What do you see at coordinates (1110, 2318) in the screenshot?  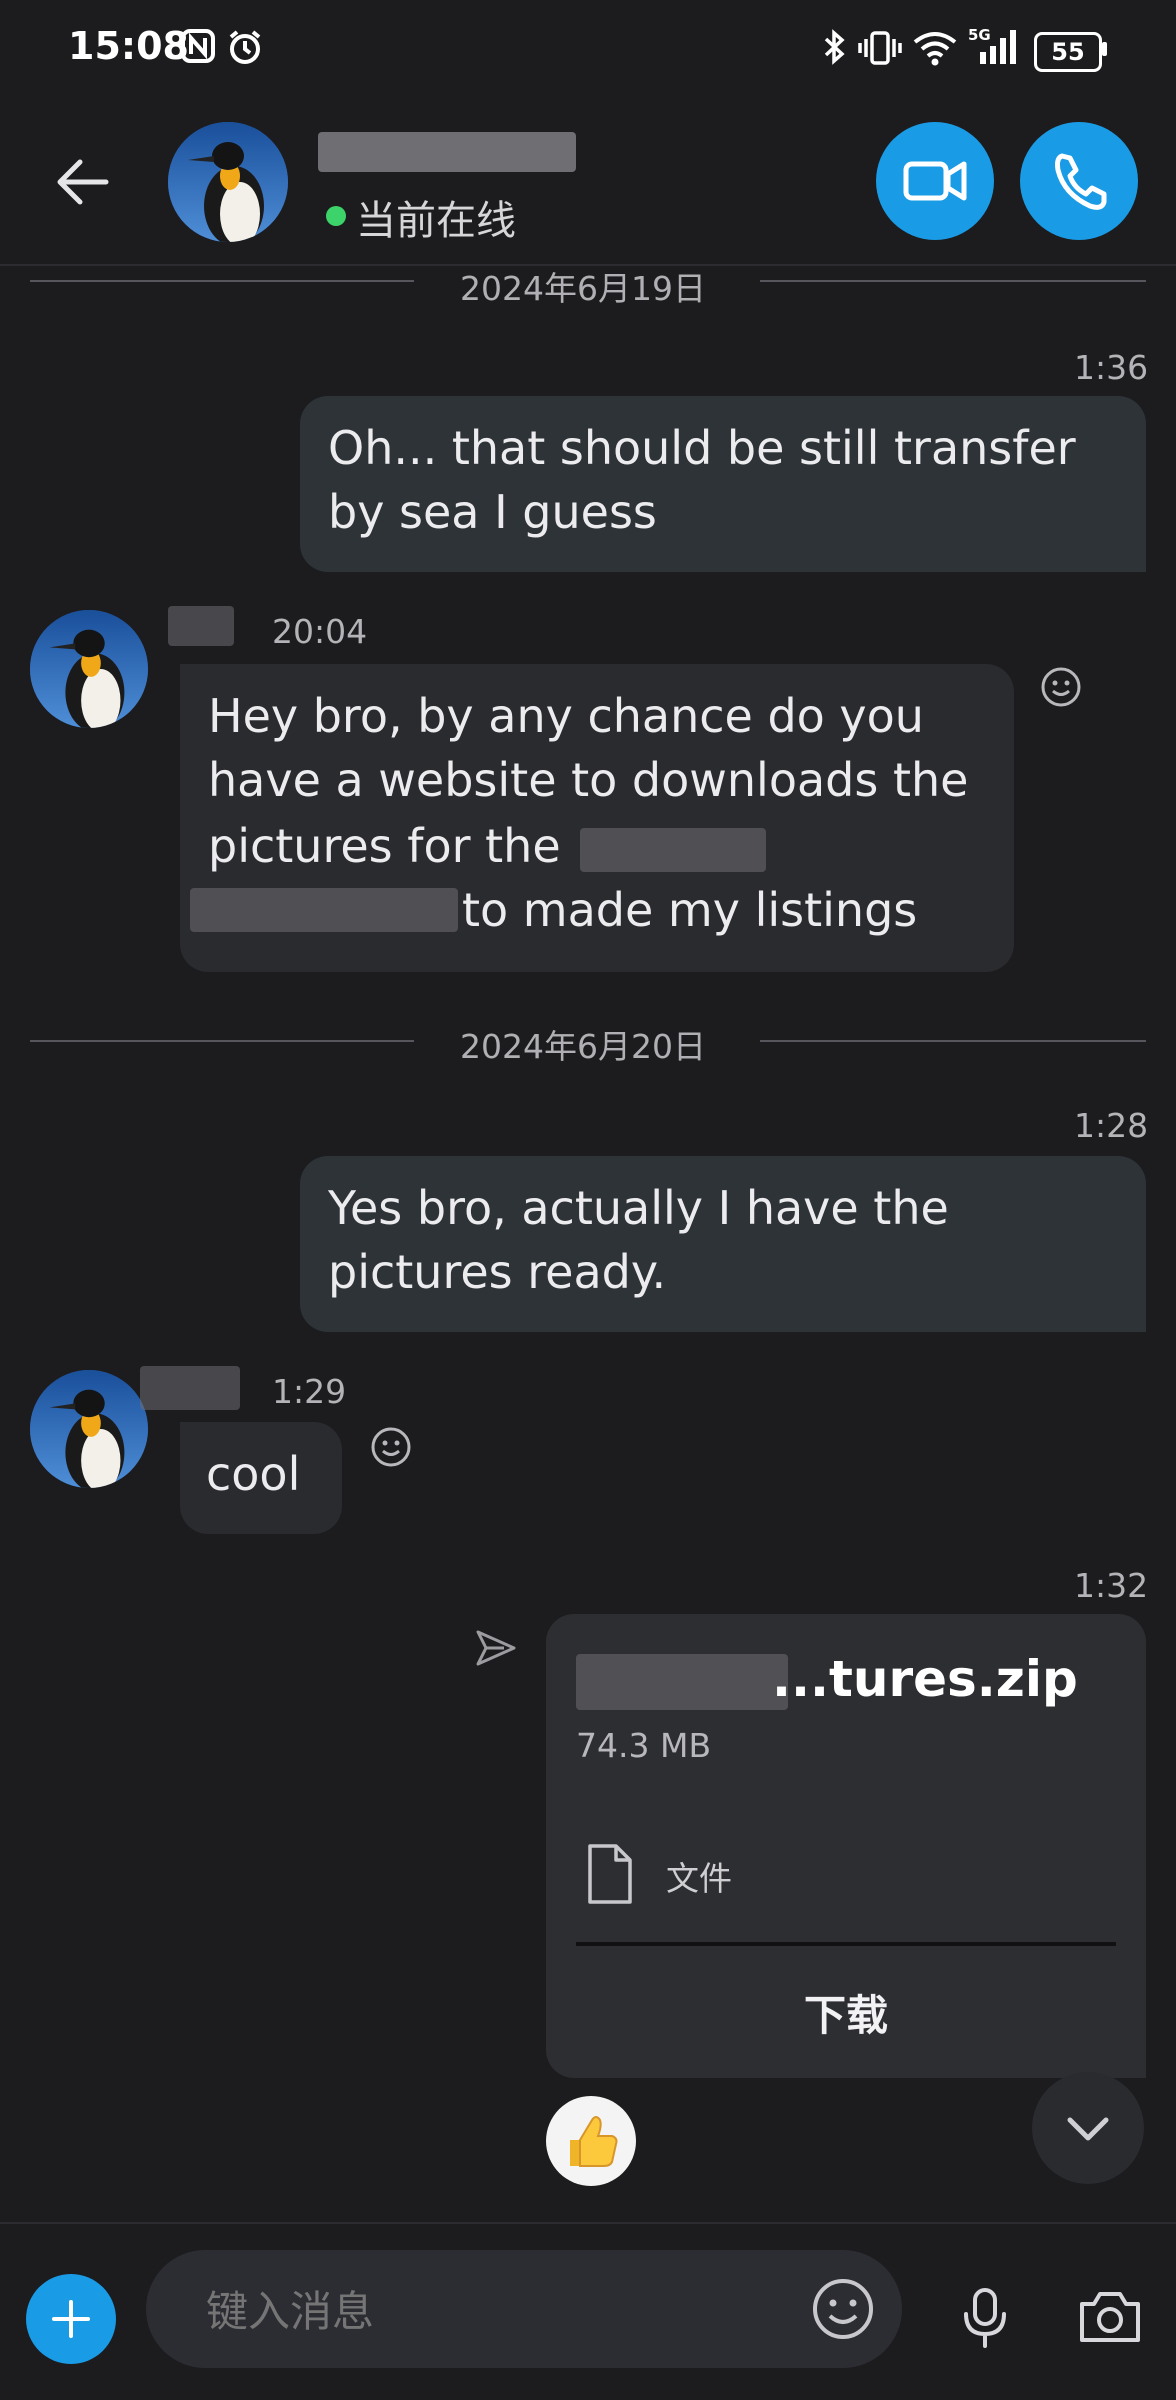 I see `camera-icon` at bounding box center [1110, 2318].